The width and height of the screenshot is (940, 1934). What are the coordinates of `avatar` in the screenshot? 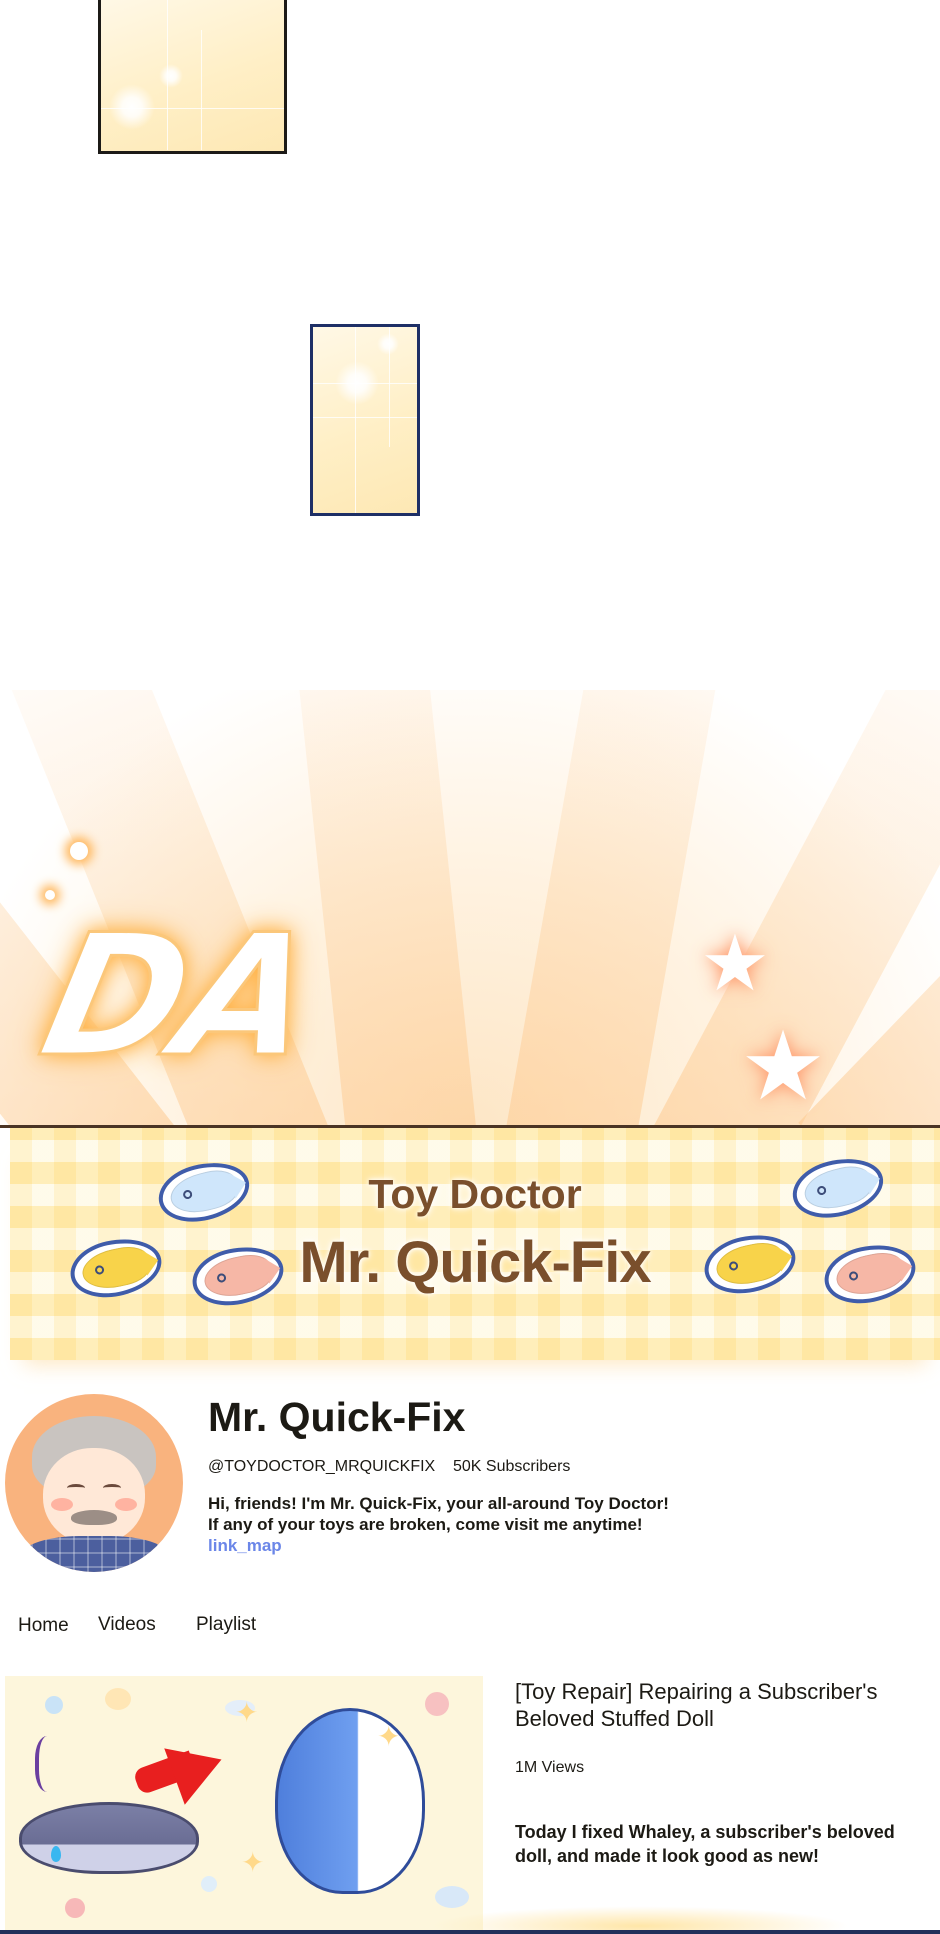 It's located at (94, 1483).